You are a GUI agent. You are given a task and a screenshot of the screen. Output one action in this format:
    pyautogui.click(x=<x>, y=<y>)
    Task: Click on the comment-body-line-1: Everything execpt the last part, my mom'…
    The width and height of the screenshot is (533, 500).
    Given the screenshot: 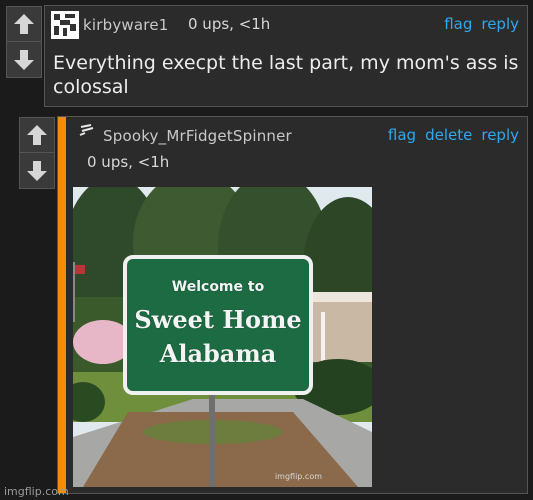 What is the action you would take?
    pyautogui.click(x=286, y=63)
    